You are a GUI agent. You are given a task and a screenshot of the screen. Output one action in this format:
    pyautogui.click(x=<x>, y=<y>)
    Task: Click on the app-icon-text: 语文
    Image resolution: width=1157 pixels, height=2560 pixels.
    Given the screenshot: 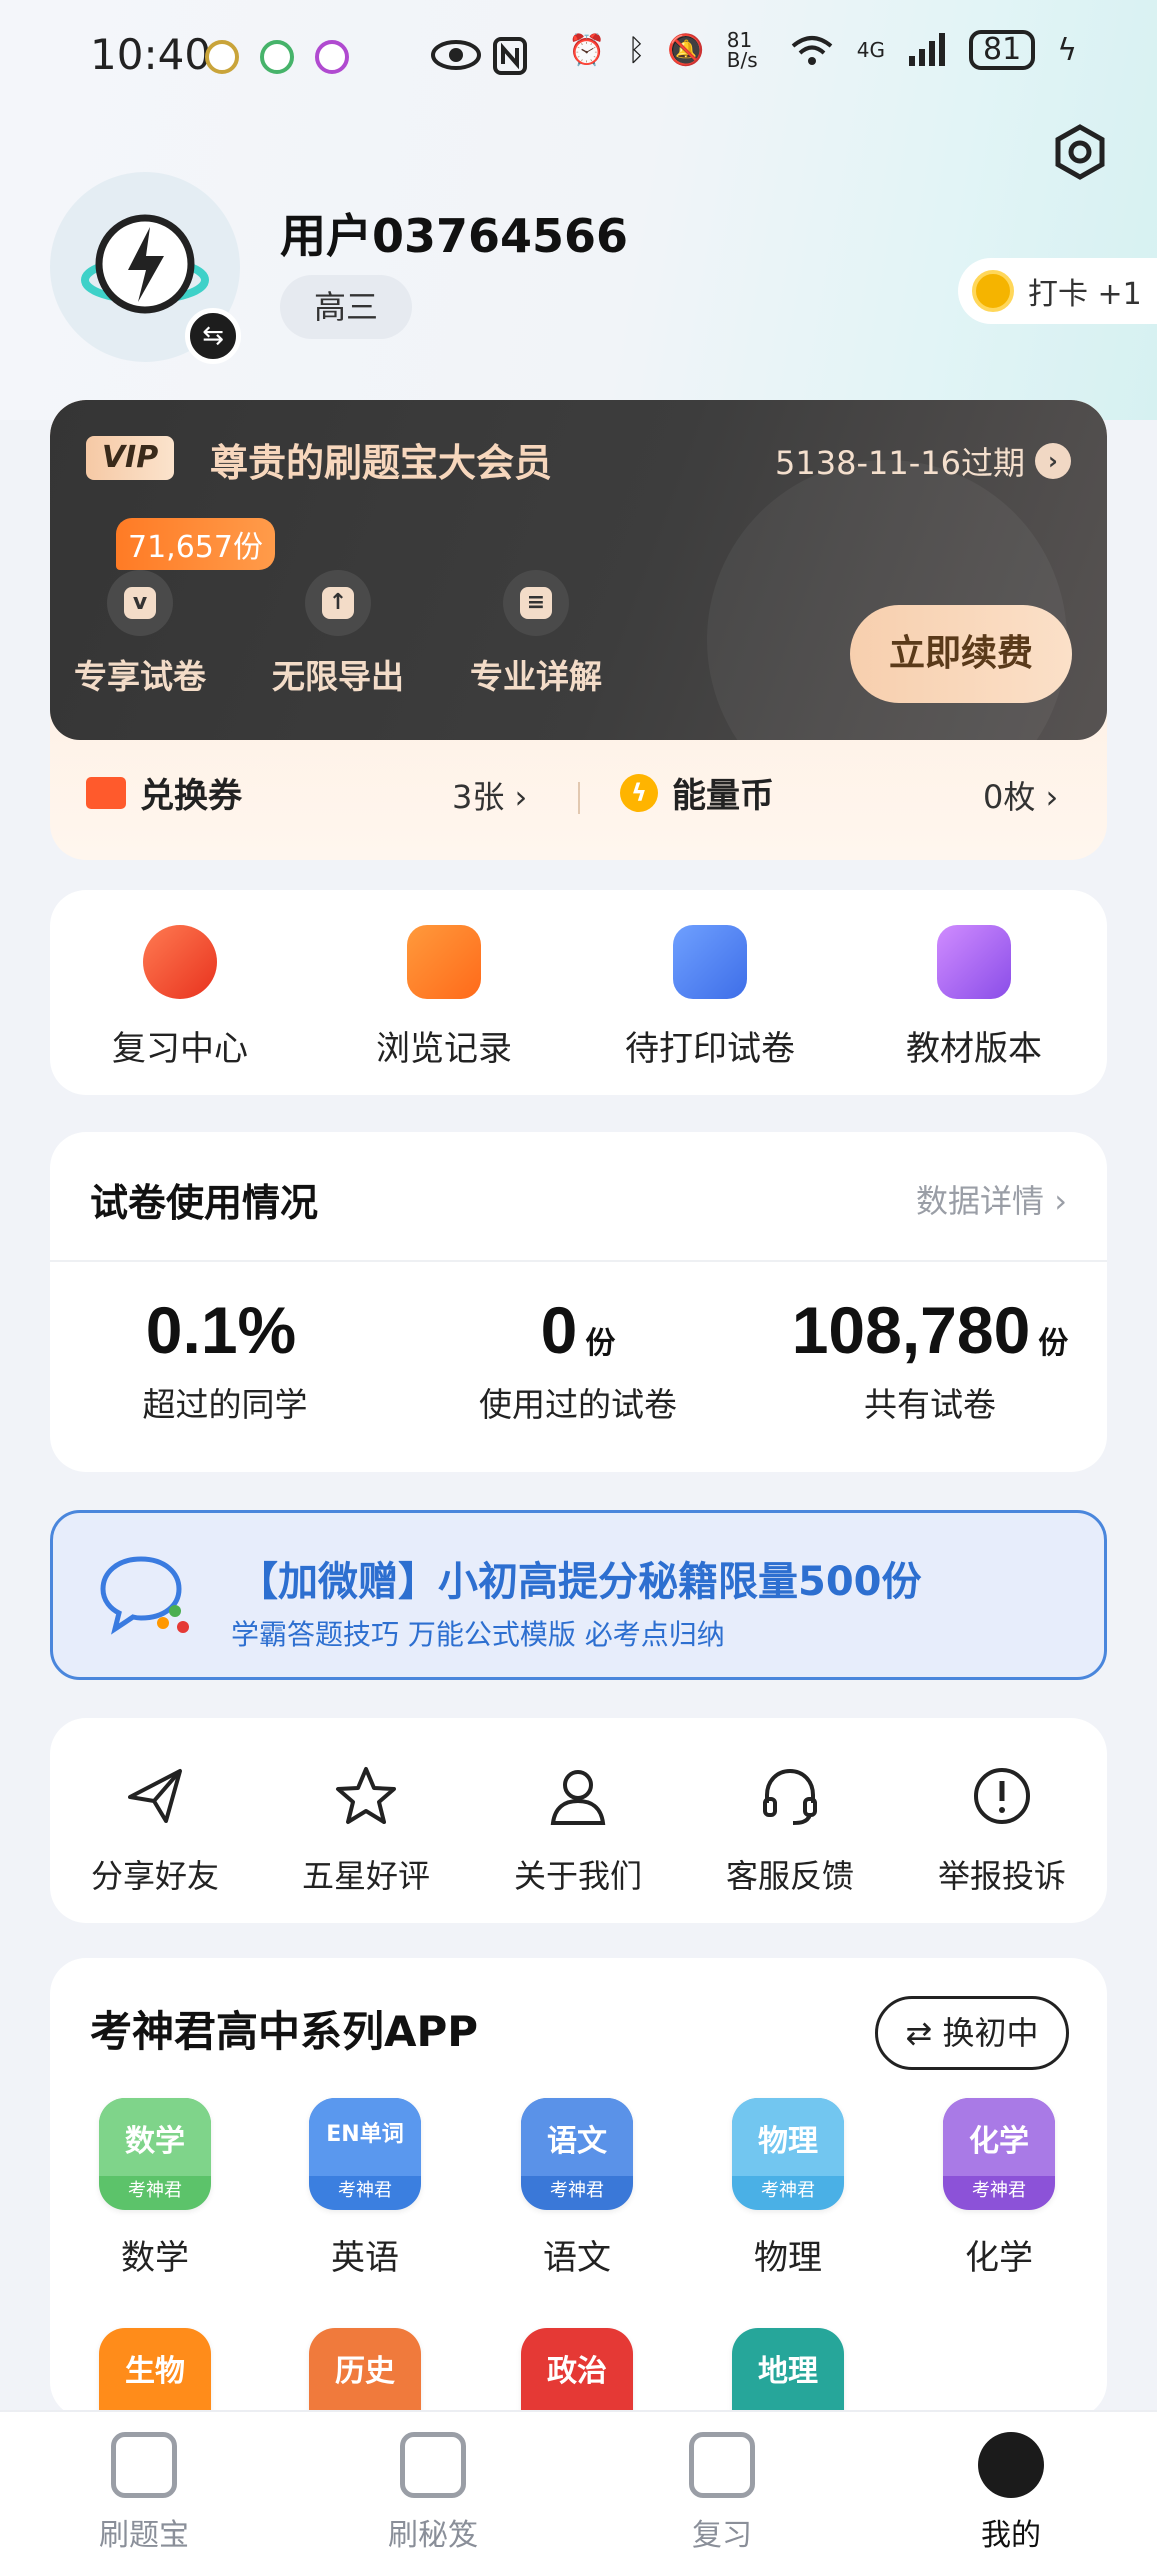 What is the action you would take?
    pyautogui.click(x=577, y=2141)
    